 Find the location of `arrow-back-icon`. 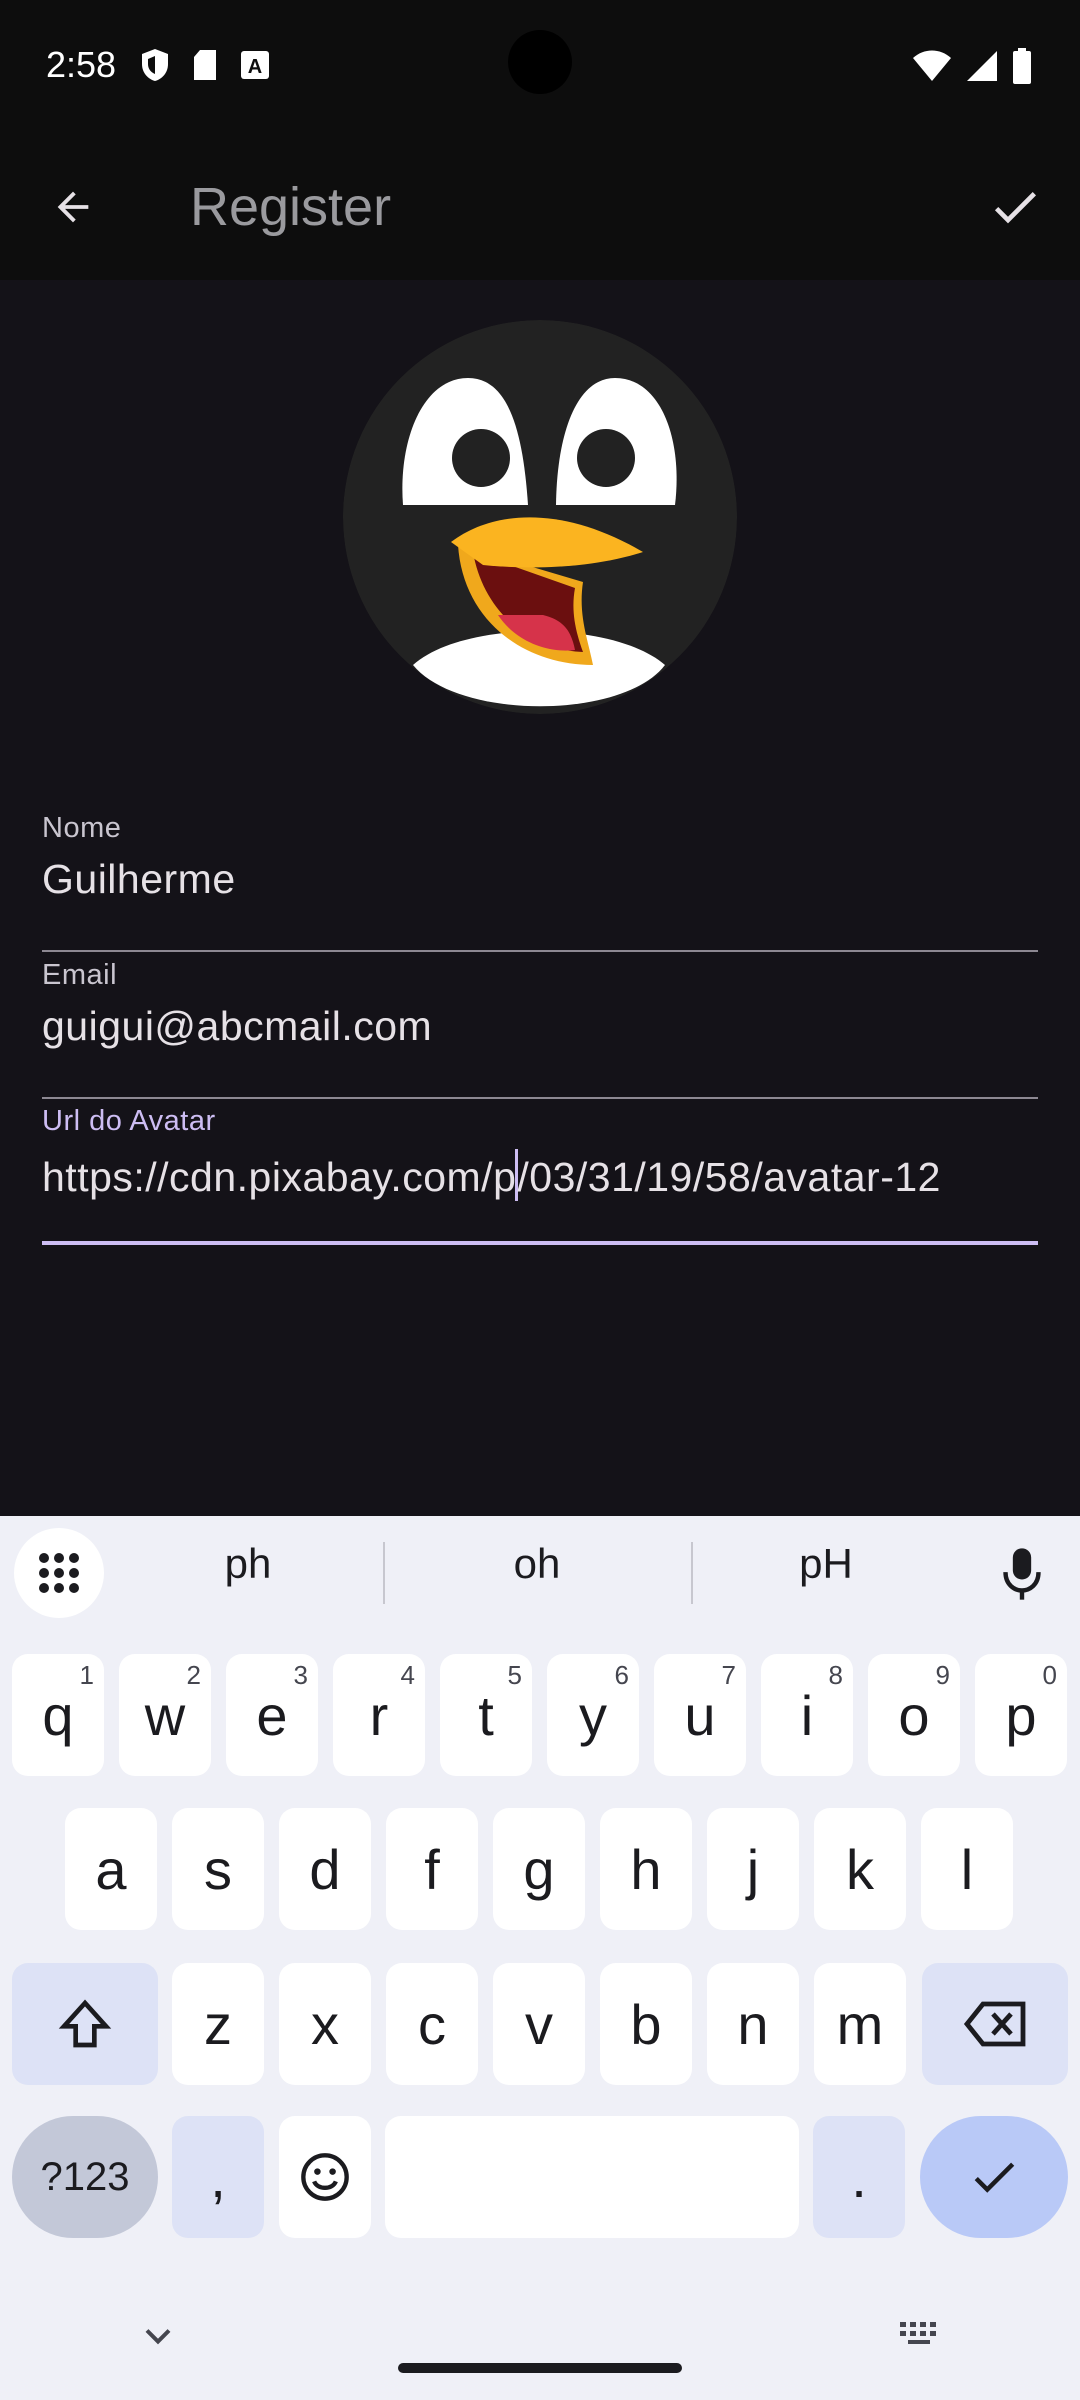

arrow-back-icon is located at coordinates (73, 207).